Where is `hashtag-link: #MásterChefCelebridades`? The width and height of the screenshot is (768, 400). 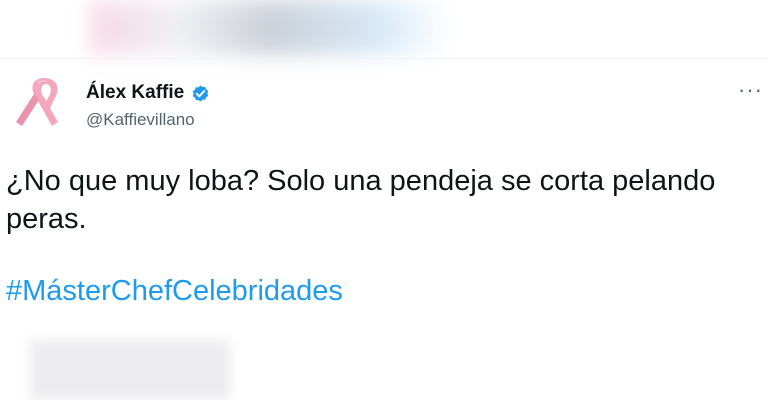 hashtag-link: #MásterChefCelebridades is located at coordinates (174, 291).